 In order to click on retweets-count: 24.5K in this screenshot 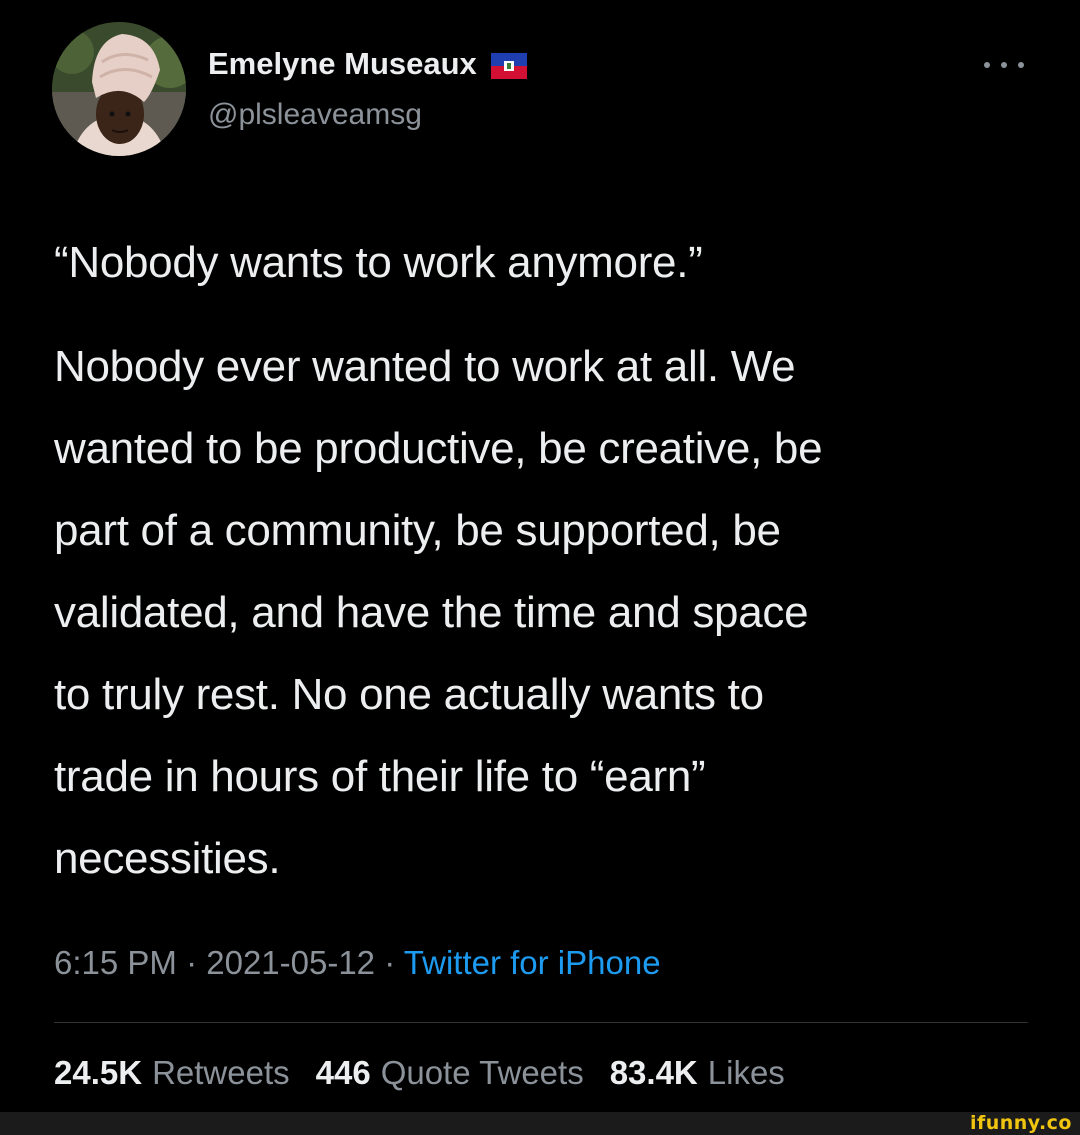, I will do `click(98, 1072)`.